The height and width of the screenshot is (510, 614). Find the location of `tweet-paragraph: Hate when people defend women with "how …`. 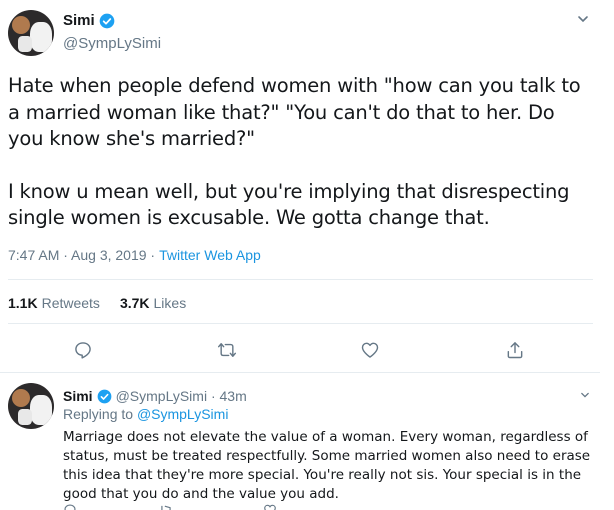

tweet-paragraph: Hate when people defend women with "how … is located at coordinates (297, 112).